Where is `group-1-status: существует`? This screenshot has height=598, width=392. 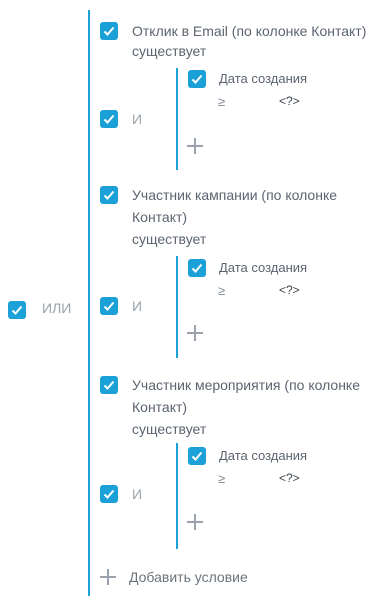 group-1-status: существует is located at coordinates (169, 51).